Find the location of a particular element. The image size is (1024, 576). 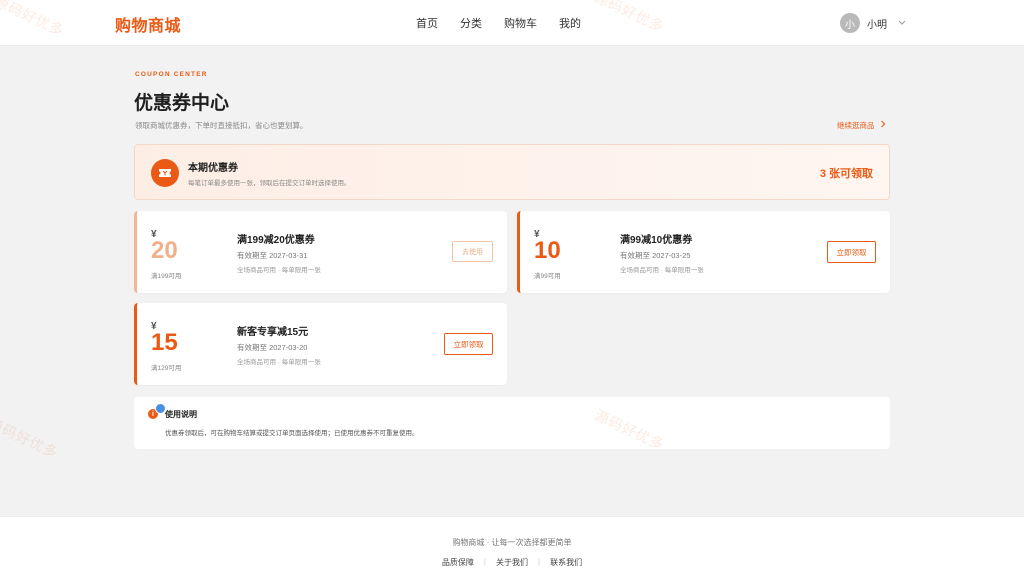

coupon-condition: 满199可用 is located at coordinates (166, 276).